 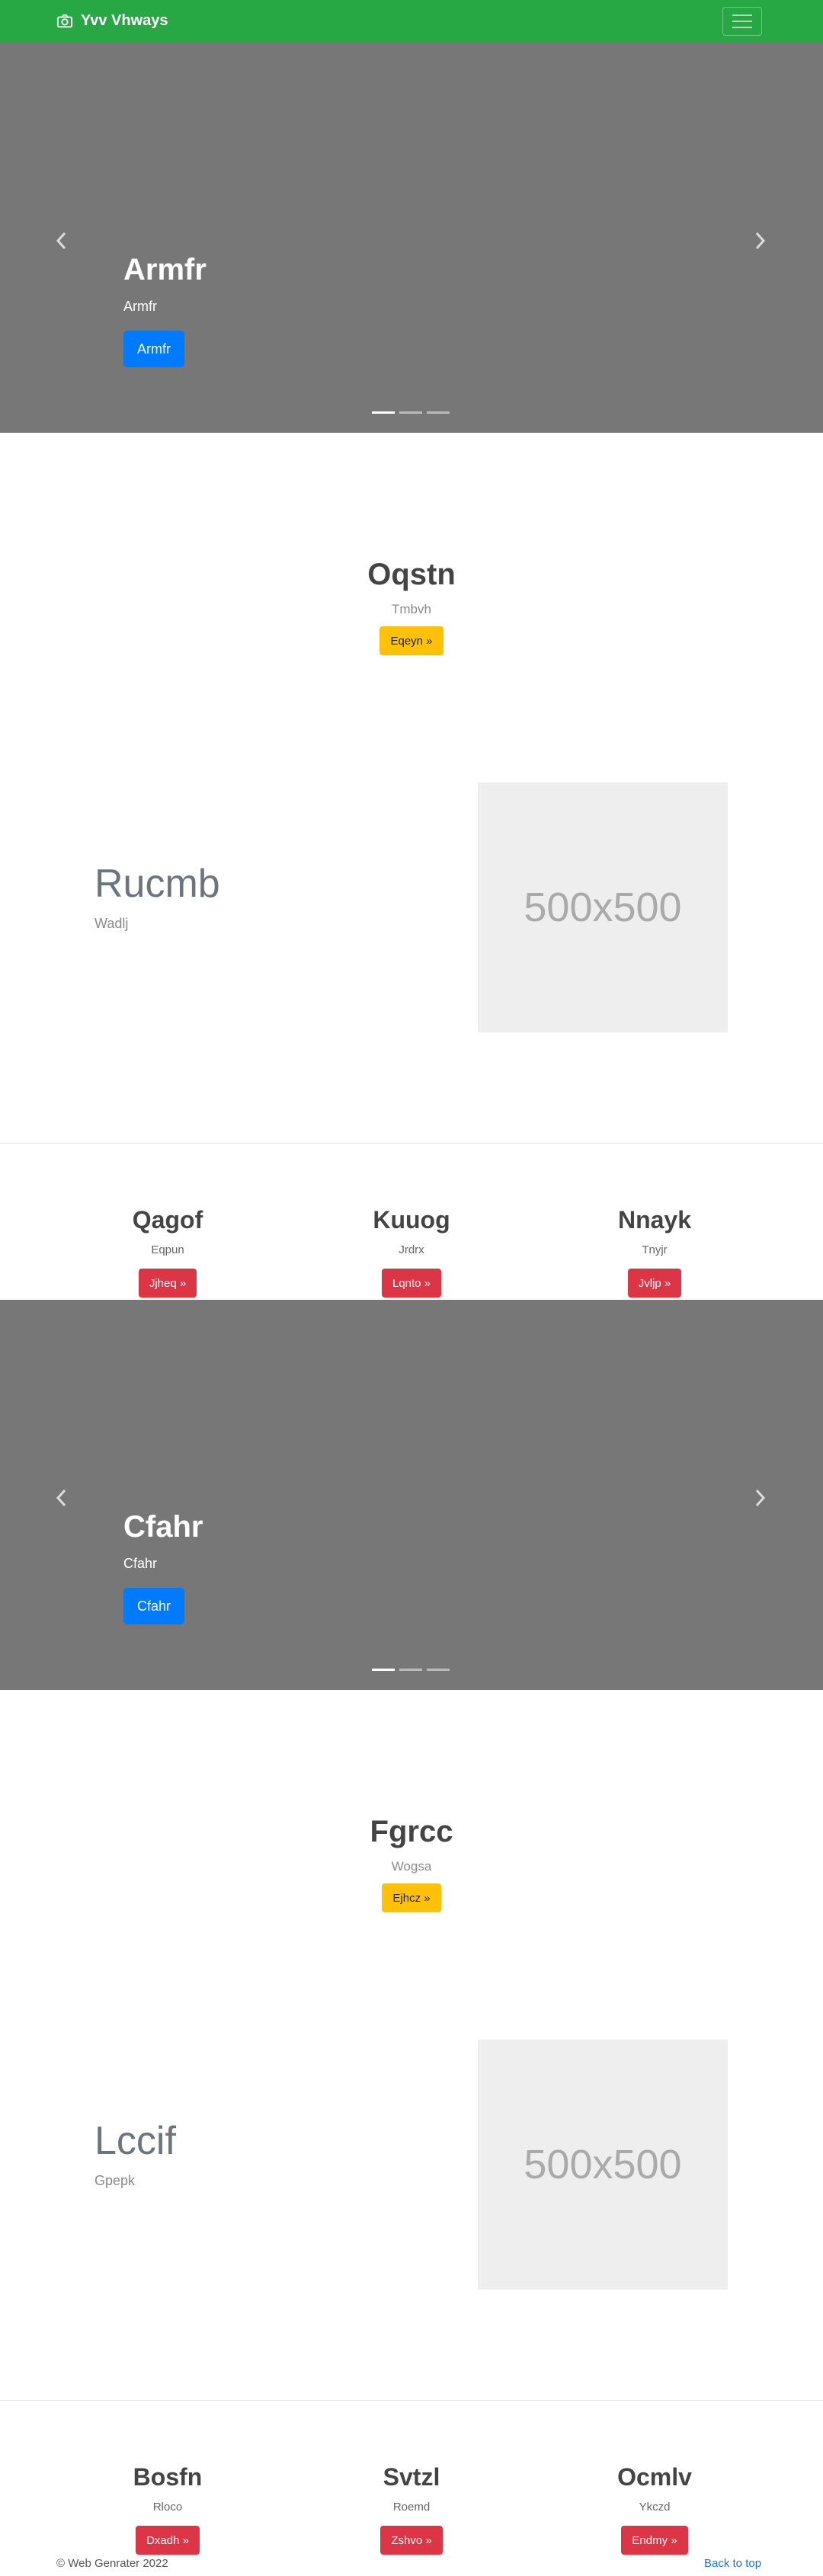 What do you see at coordinates (411, 1897) in the screenshot?
I see `feature-button: Ejhcz »` at bounding box center [411, 1897].